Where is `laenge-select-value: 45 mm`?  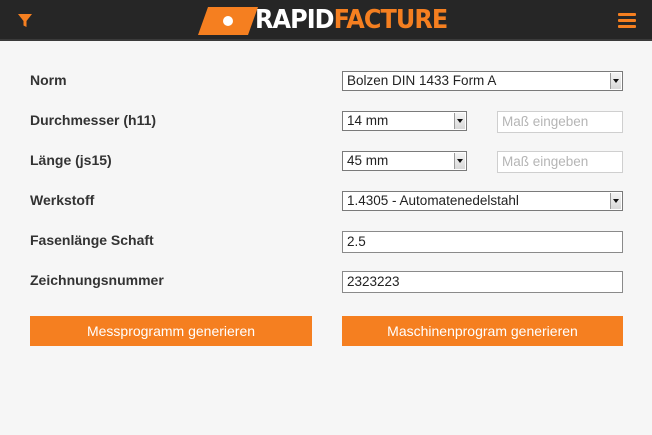
laenge-select-value: 45 mm is located at coordinates (368, 160).